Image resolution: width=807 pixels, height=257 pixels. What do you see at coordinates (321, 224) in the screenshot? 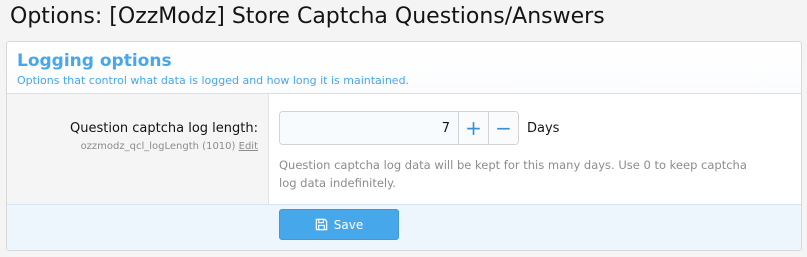
I see `save-icon` at bounding box center [321, 224].